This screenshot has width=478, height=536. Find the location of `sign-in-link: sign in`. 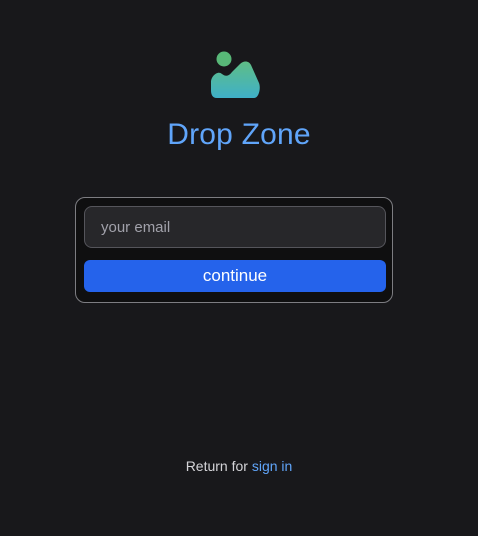

sign-in-link: sign in is located at coordinates (272, 466).